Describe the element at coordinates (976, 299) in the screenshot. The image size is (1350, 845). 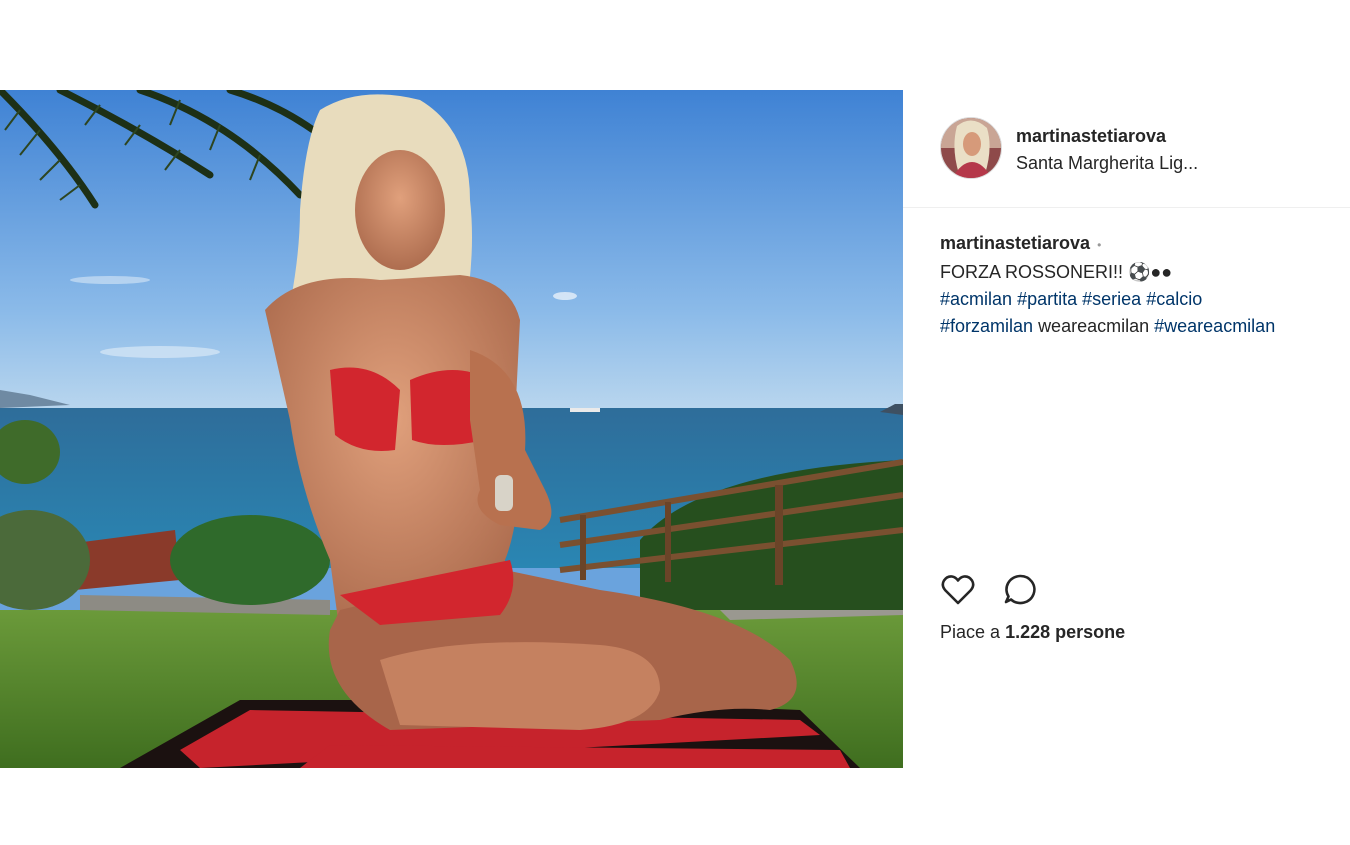
I see `hashtag-link: #acmilan` at that location.